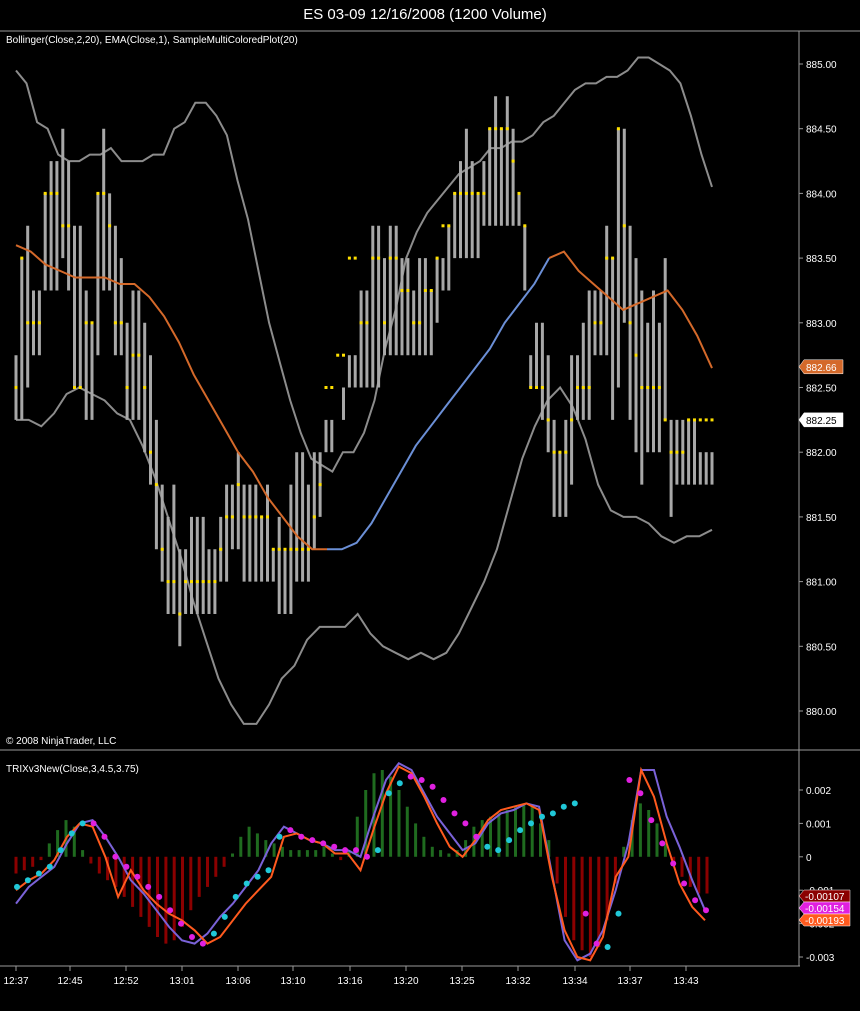 This screenshot has height=1011, width=860. What do you see at coordinates (821, 421) in the screenshot?
I see `price-marker-label: 882.25` at bounding box center [821, 421].